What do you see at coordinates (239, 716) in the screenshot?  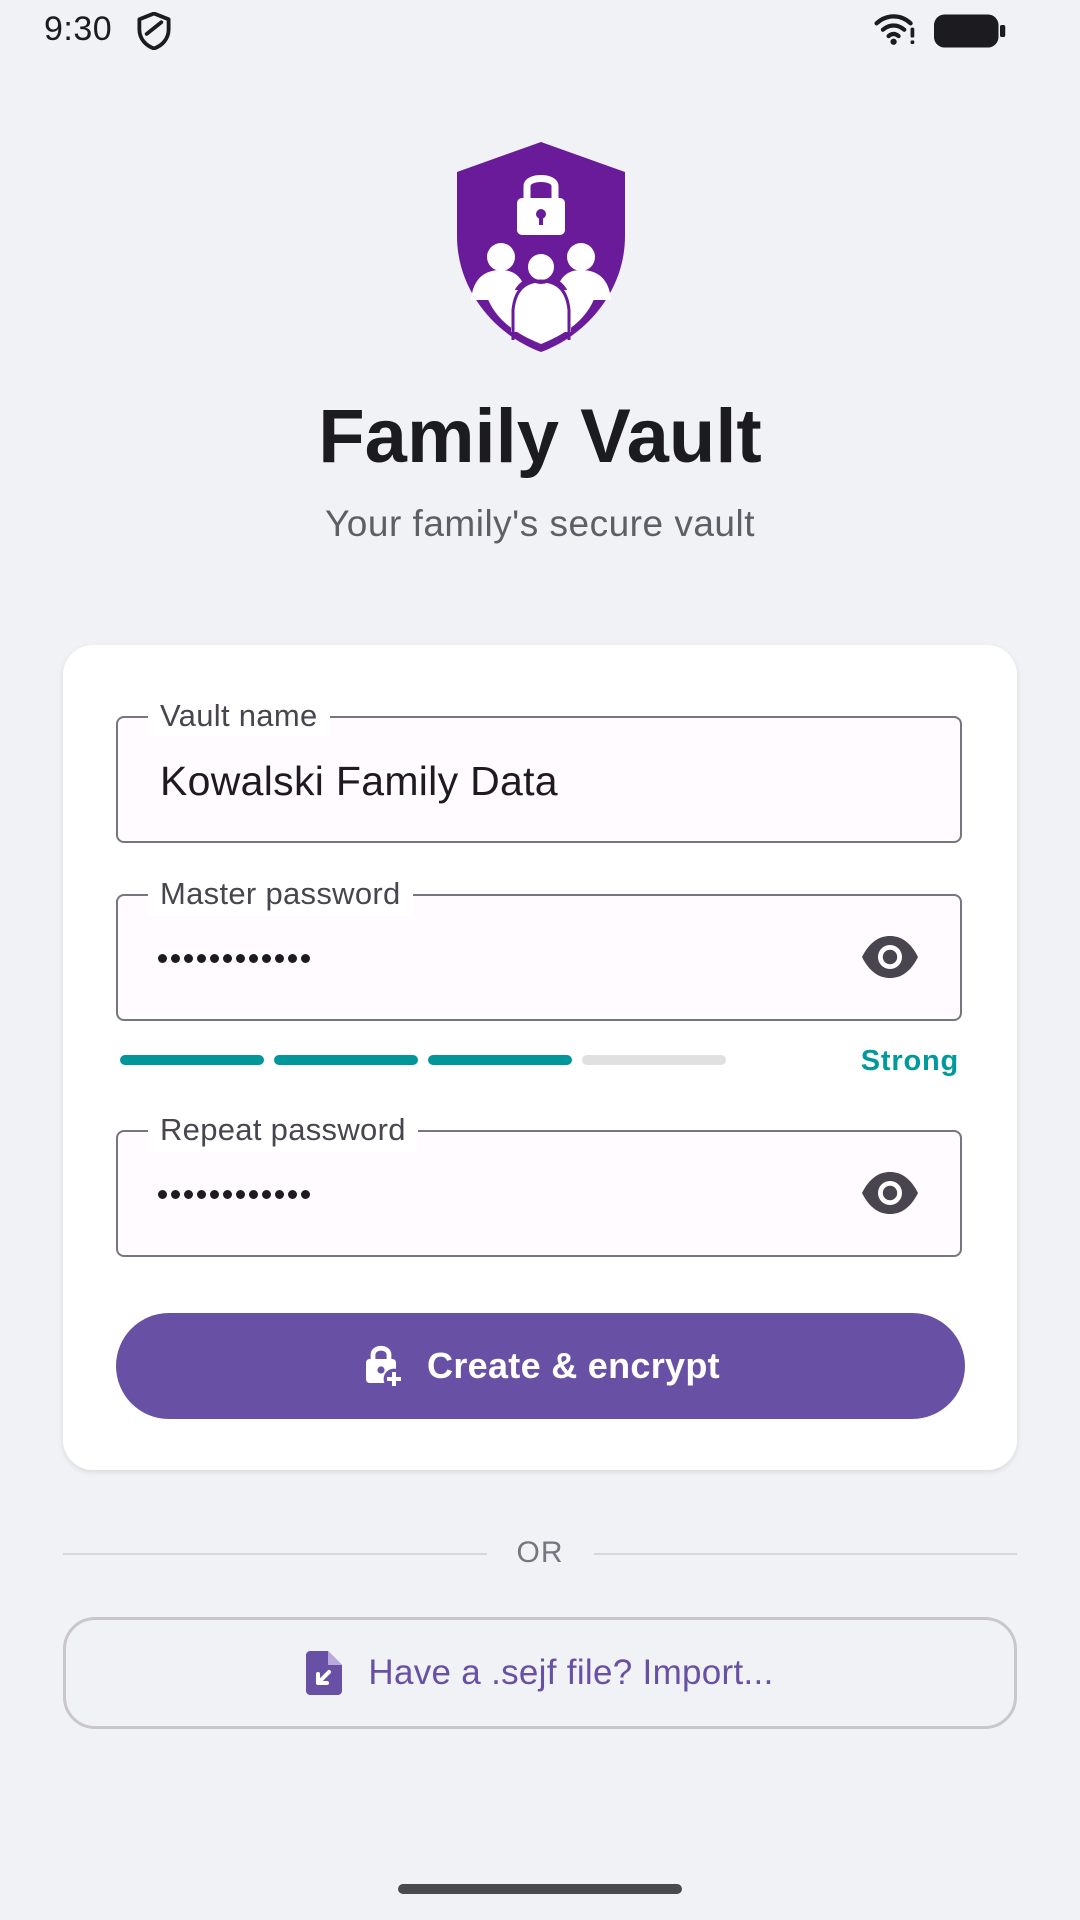 I see `vault-name-label: Vault name` at bounding box center [239, 716].